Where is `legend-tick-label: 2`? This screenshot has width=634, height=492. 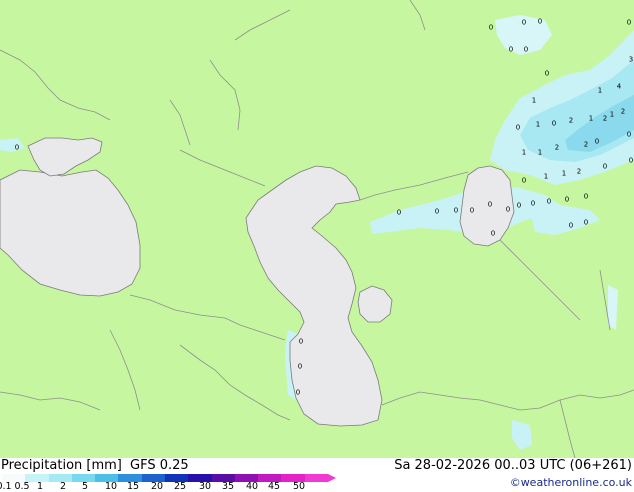
legend-tick-label: 2 is located at coordinates (63, 486).